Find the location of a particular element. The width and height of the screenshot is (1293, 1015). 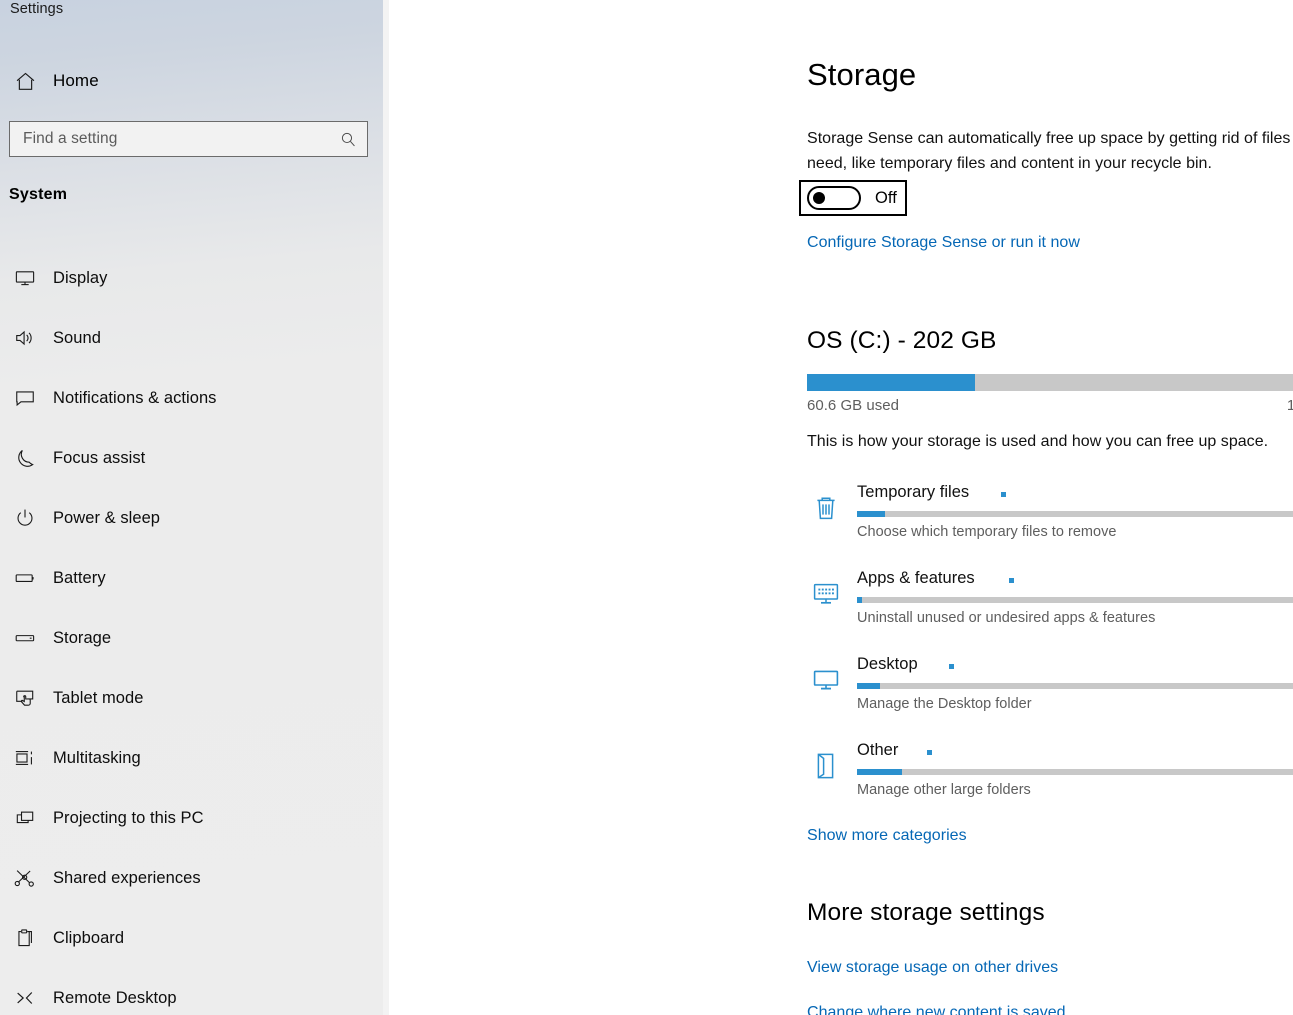

storage-category-name: Other is located at coordinates (878, 750).